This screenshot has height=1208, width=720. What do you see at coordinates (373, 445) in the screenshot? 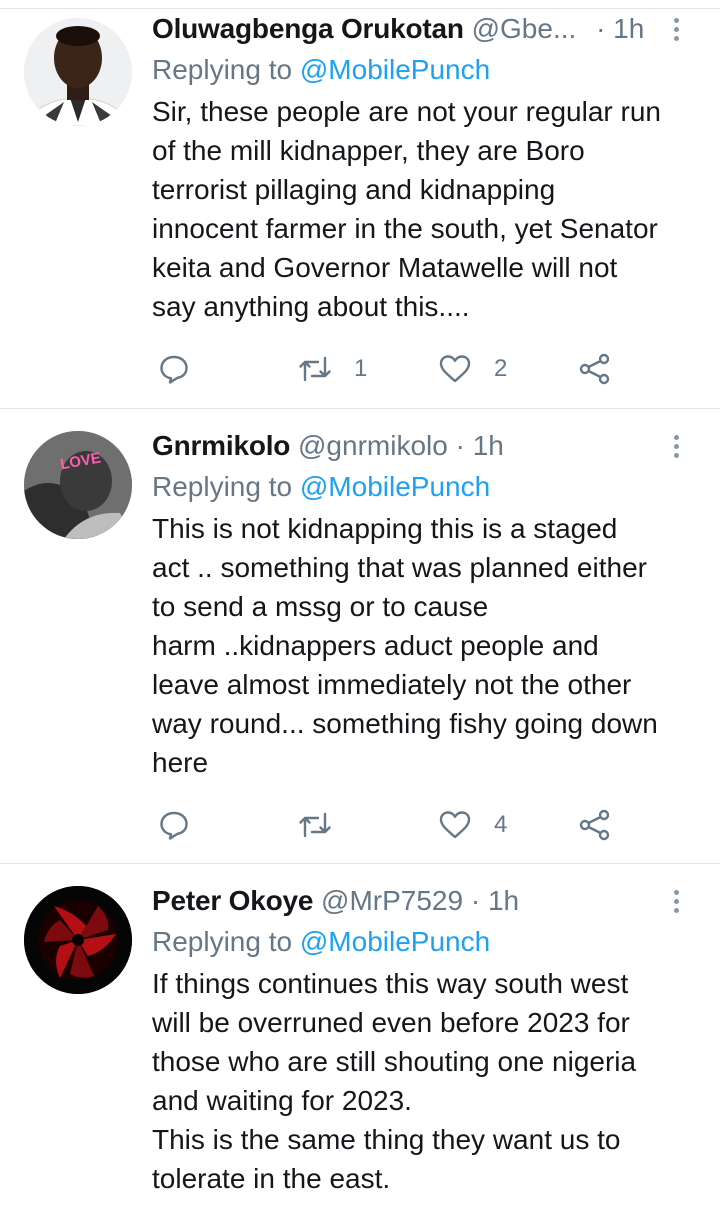
I see `user-handle: @gnrmikolo` at bounding box center [373, 445].